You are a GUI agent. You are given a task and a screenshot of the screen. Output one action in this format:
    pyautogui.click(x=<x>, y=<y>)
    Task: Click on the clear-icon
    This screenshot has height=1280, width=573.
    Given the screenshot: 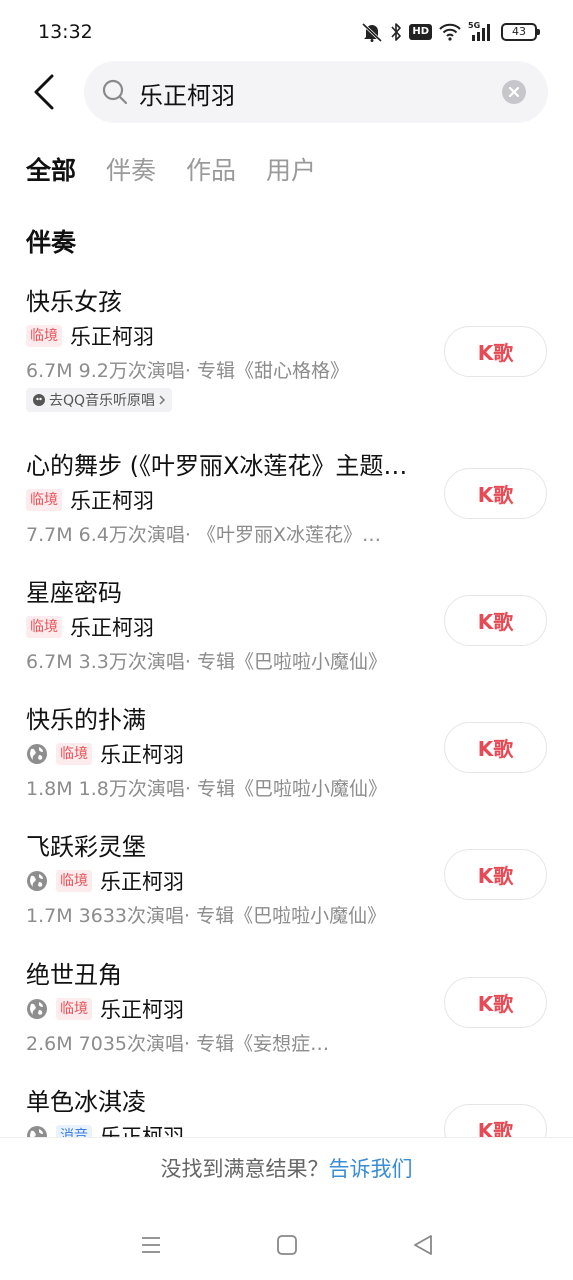 What is the action you would take?
    pyautogui.click(x=514, y=92)
    